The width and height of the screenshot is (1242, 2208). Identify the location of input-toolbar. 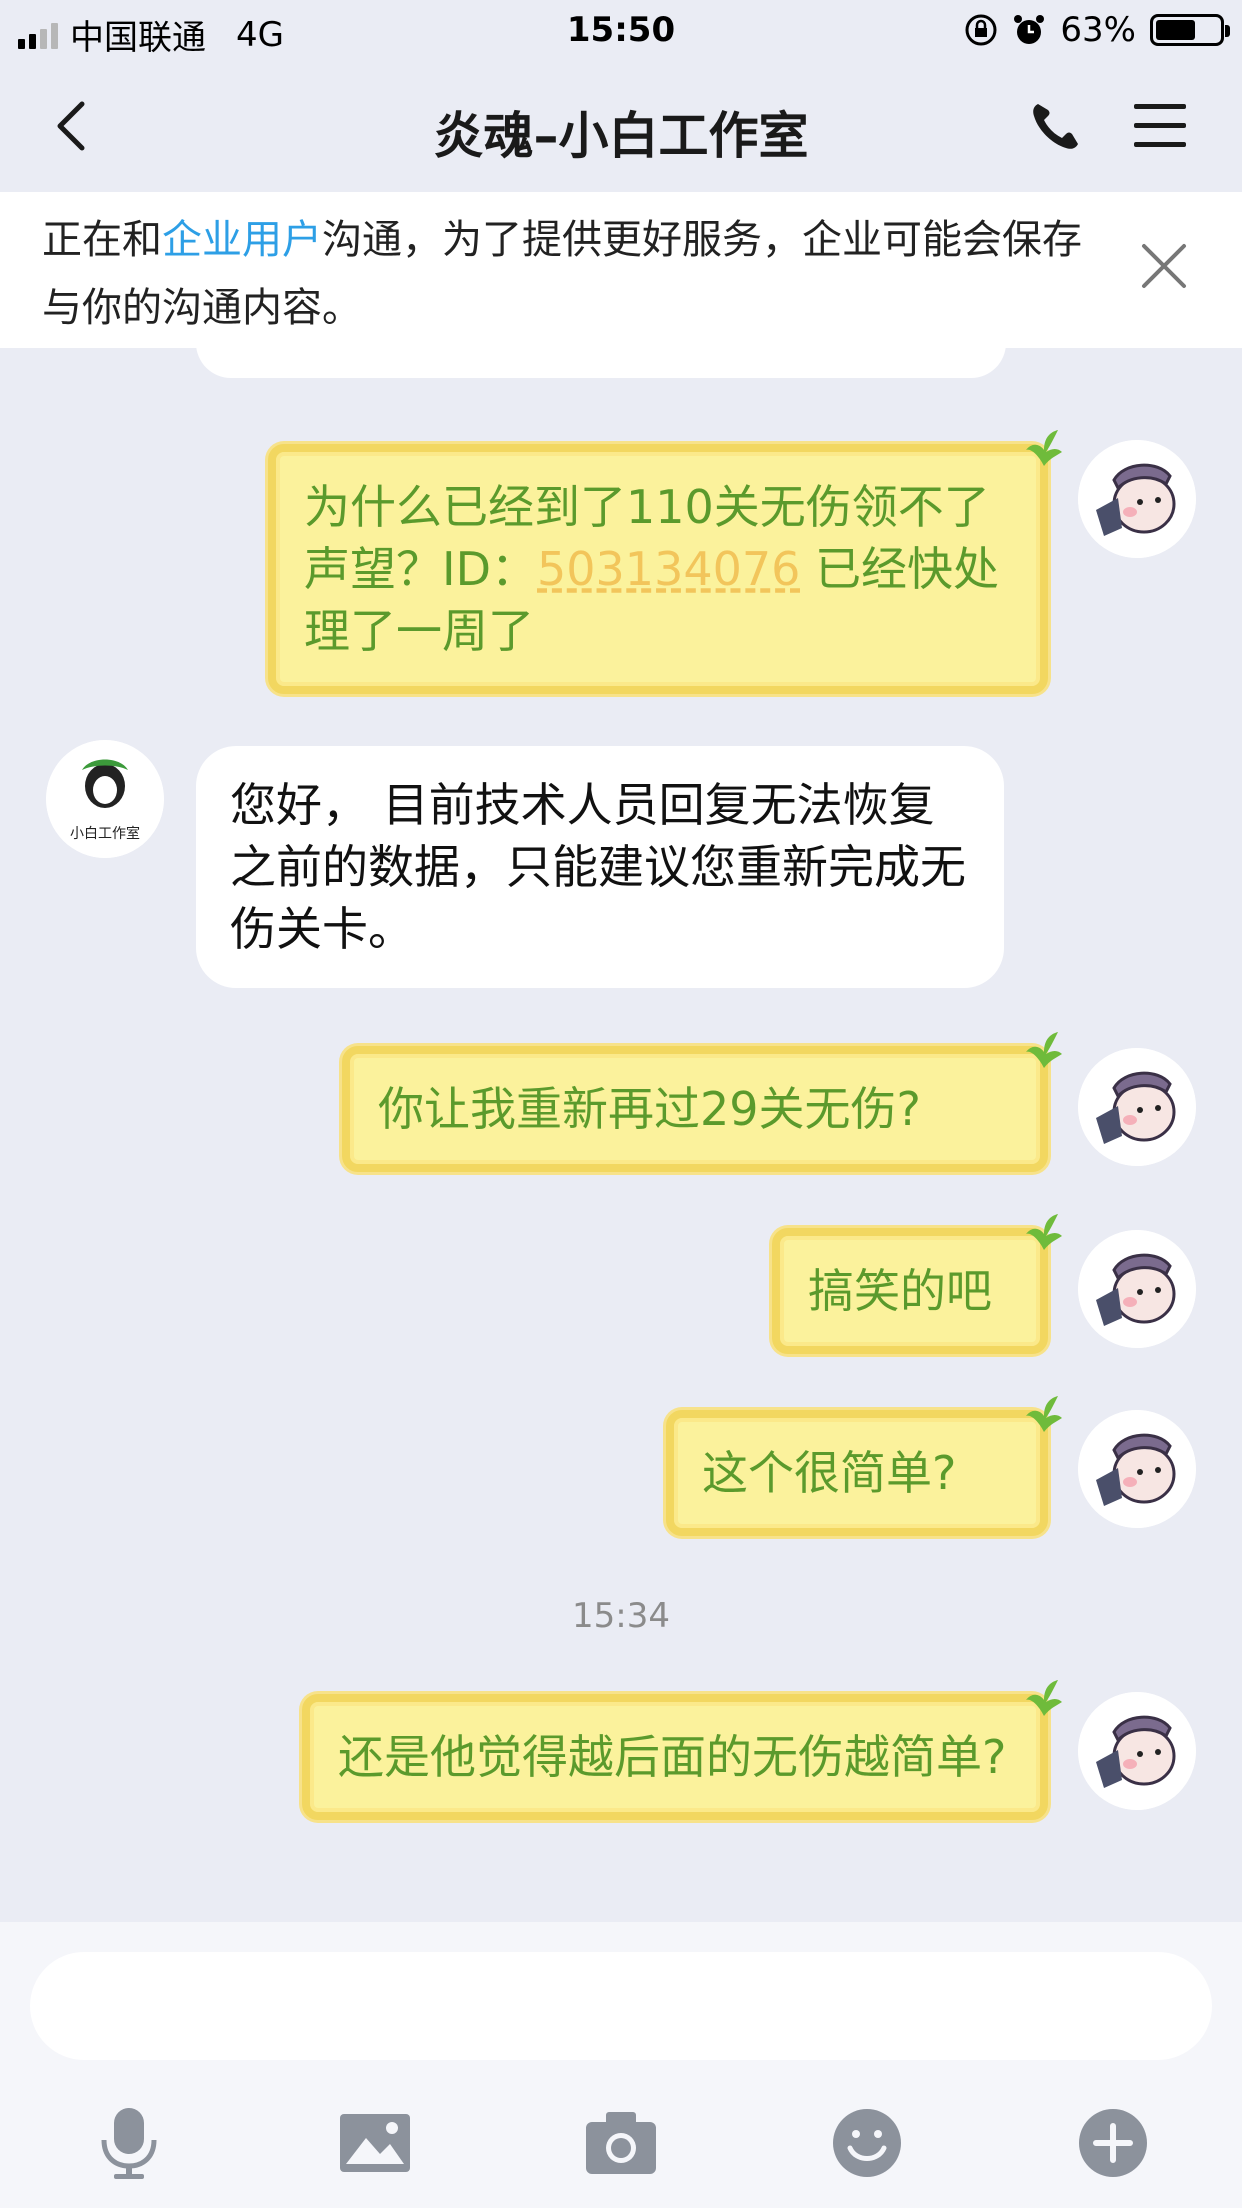
(621, 2142).